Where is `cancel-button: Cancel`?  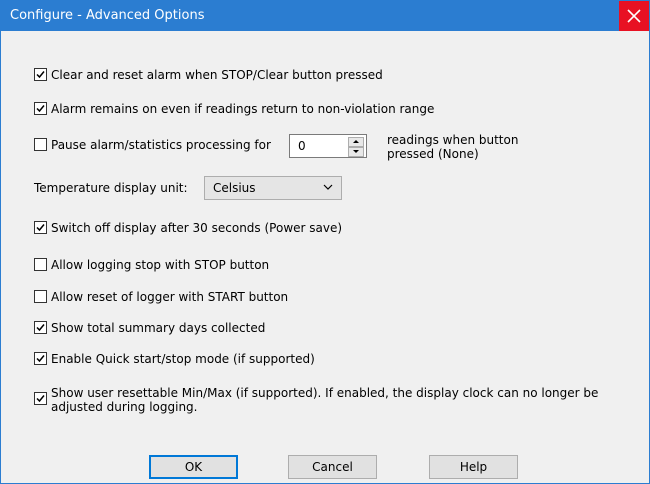 cancel-button: Cancel is located at coordinates (332, 467).